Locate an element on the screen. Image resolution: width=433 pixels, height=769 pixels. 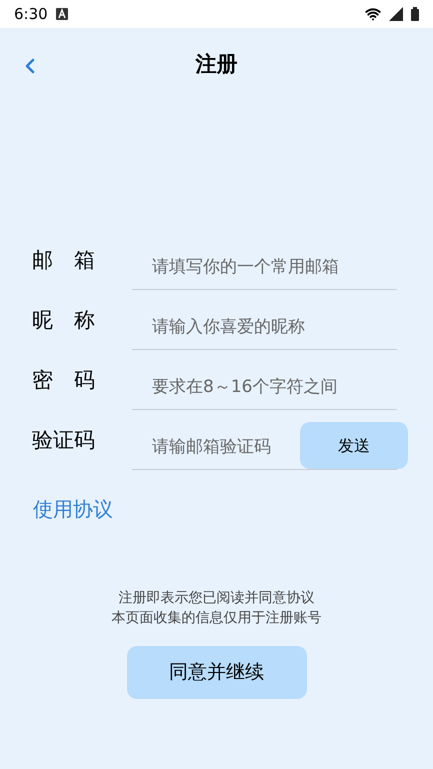
signal-icon is located at coordinates (396, 14).